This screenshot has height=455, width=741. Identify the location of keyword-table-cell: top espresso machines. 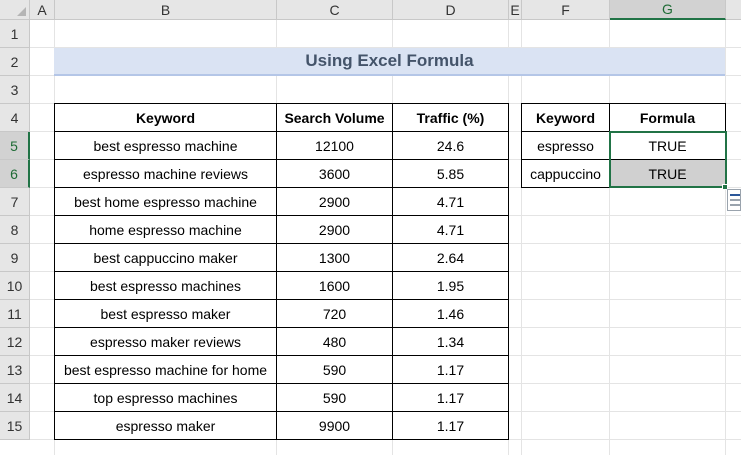
(165, 397).